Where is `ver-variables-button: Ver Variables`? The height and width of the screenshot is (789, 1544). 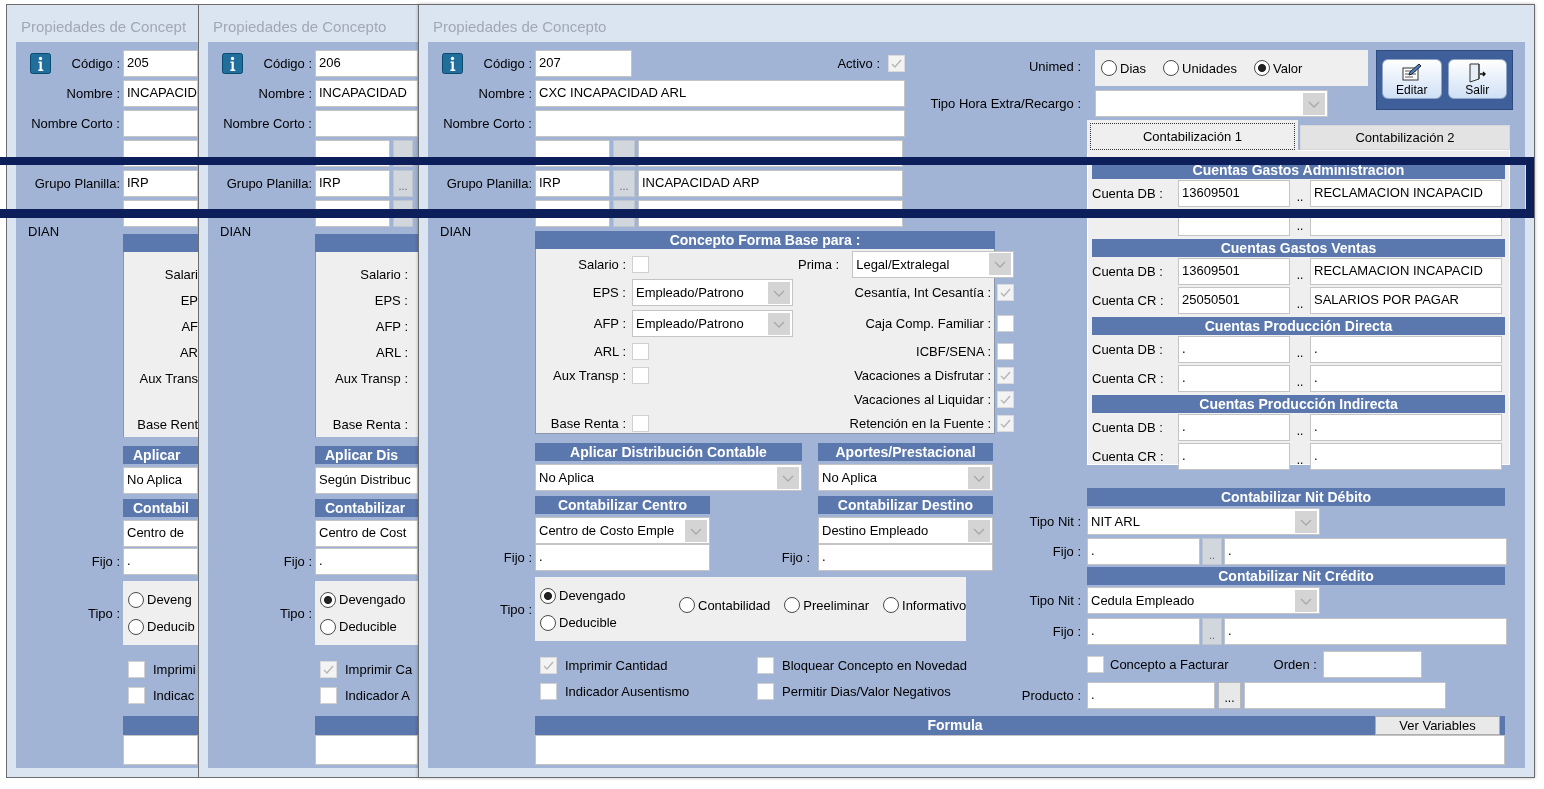 ver-variables-button: Ver Variables is located at coordinates (1437, 725).